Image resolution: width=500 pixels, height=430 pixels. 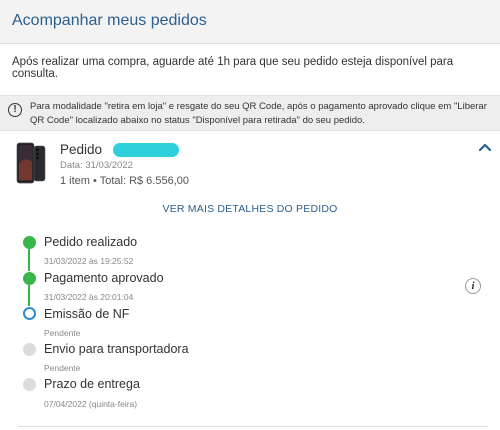 What do you see at coordinates (96, 165) in the screenshot?
I see `order-date: Data: 31/03/2022` at bounding box center [96, 165].